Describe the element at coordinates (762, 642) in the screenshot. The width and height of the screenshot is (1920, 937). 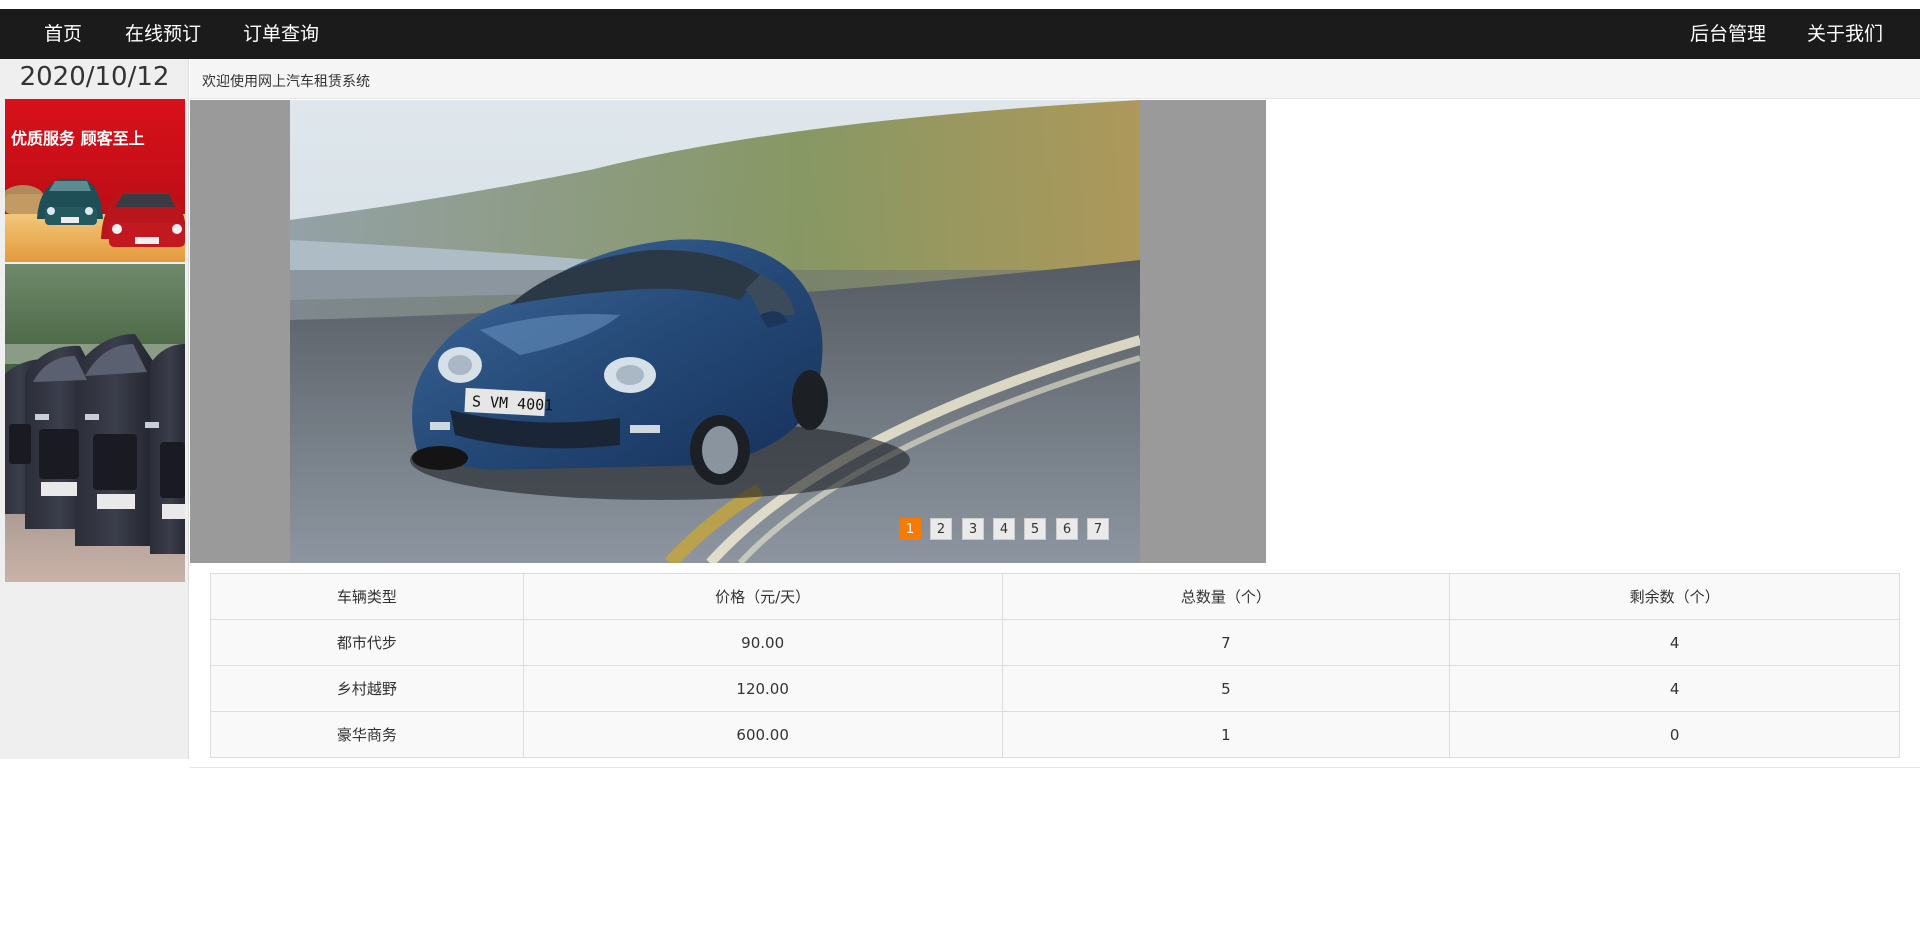
I see `cell-price: 90.00` at that location.